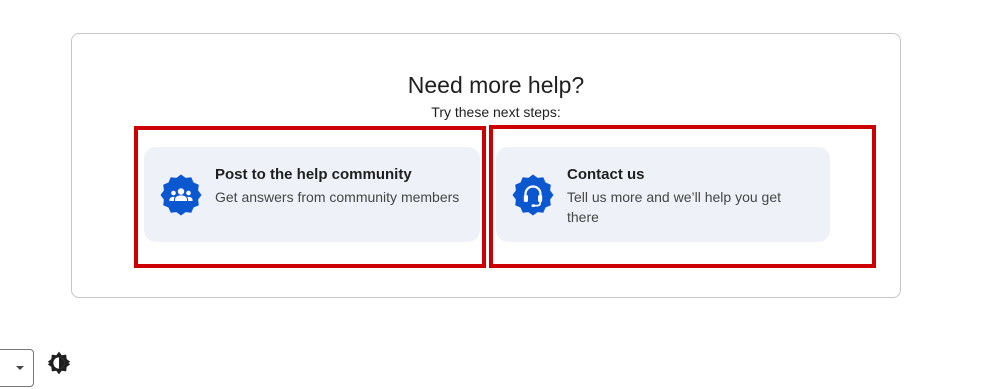  What do you see at coordinates (181, 195) in the screenshot?
I see `people-group-icon` at bounding box center [181, 195].